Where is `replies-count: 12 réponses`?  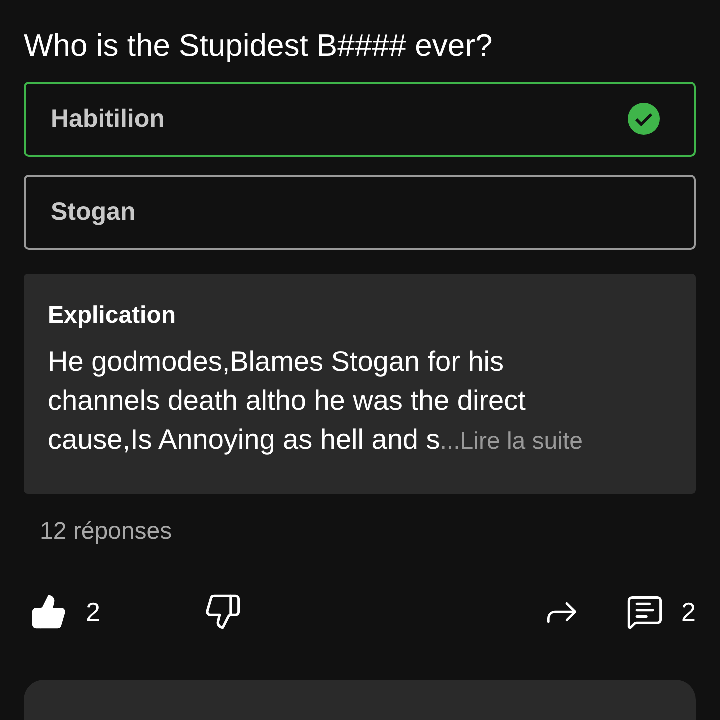 replies-count: 12 réponses is located at coordinates (107, 532).